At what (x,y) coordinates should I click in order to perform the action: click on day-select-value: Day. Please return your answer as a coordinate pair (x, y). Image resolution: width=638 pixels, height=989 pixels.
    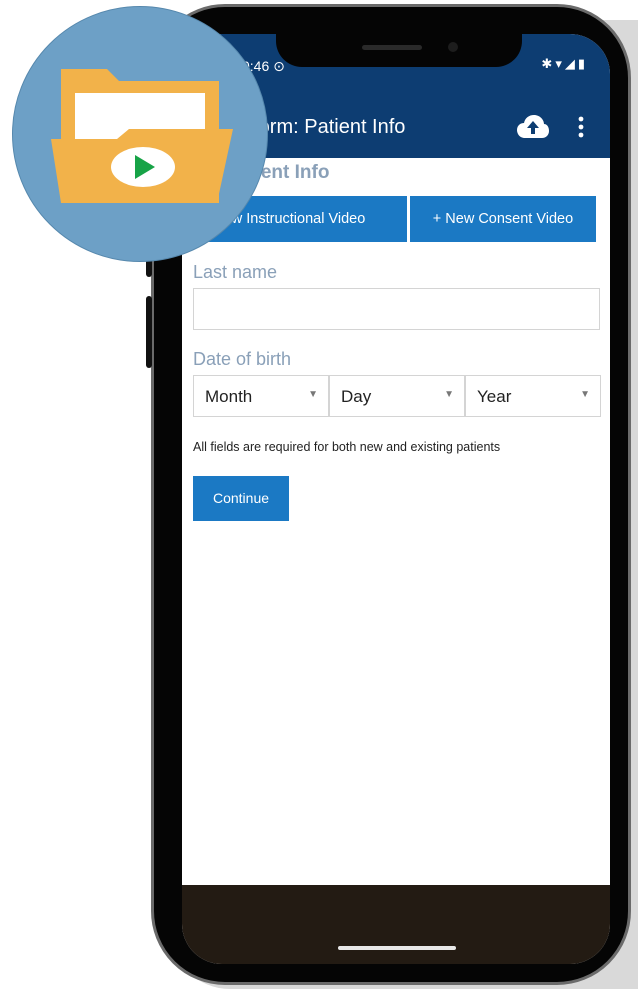
    Looking at the image, I should click on (356, 396).